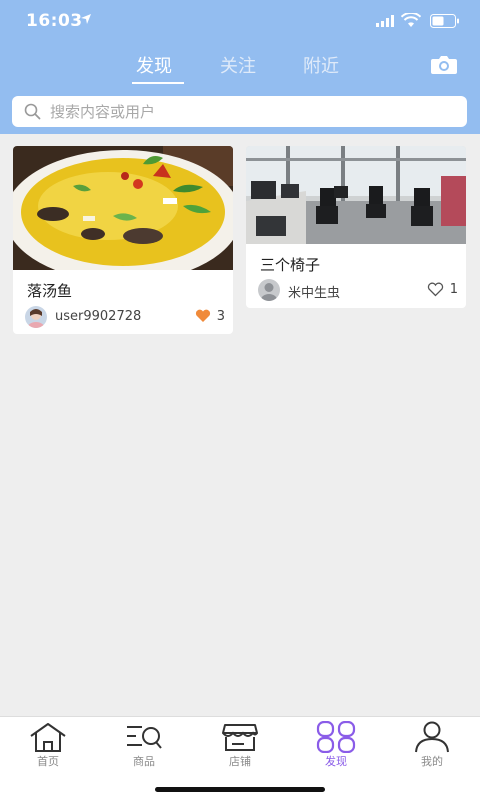 Image resolution: width=480 pixels, height=800 pixels. I want to click on nav-home: 首页, so click(48, 747).